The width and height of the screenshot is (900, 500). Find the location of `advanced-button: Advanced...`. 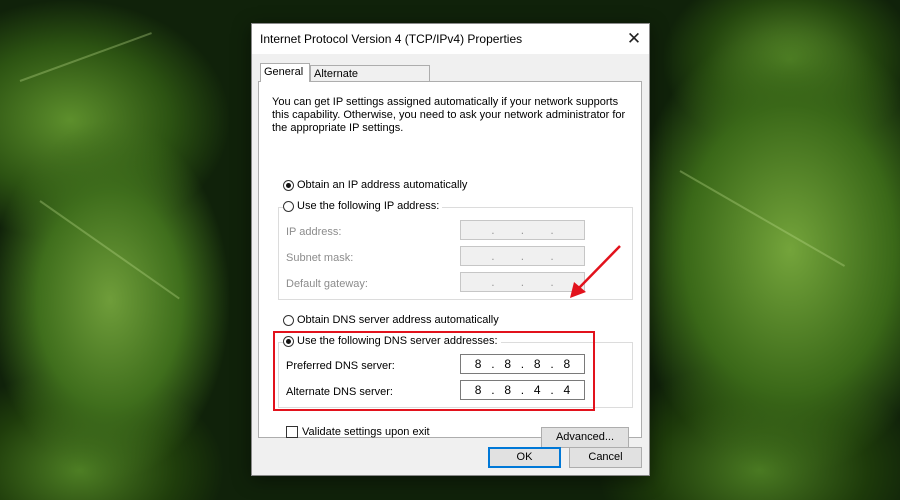

advanced-button: Advanced... is located at coordinates (585, 437).